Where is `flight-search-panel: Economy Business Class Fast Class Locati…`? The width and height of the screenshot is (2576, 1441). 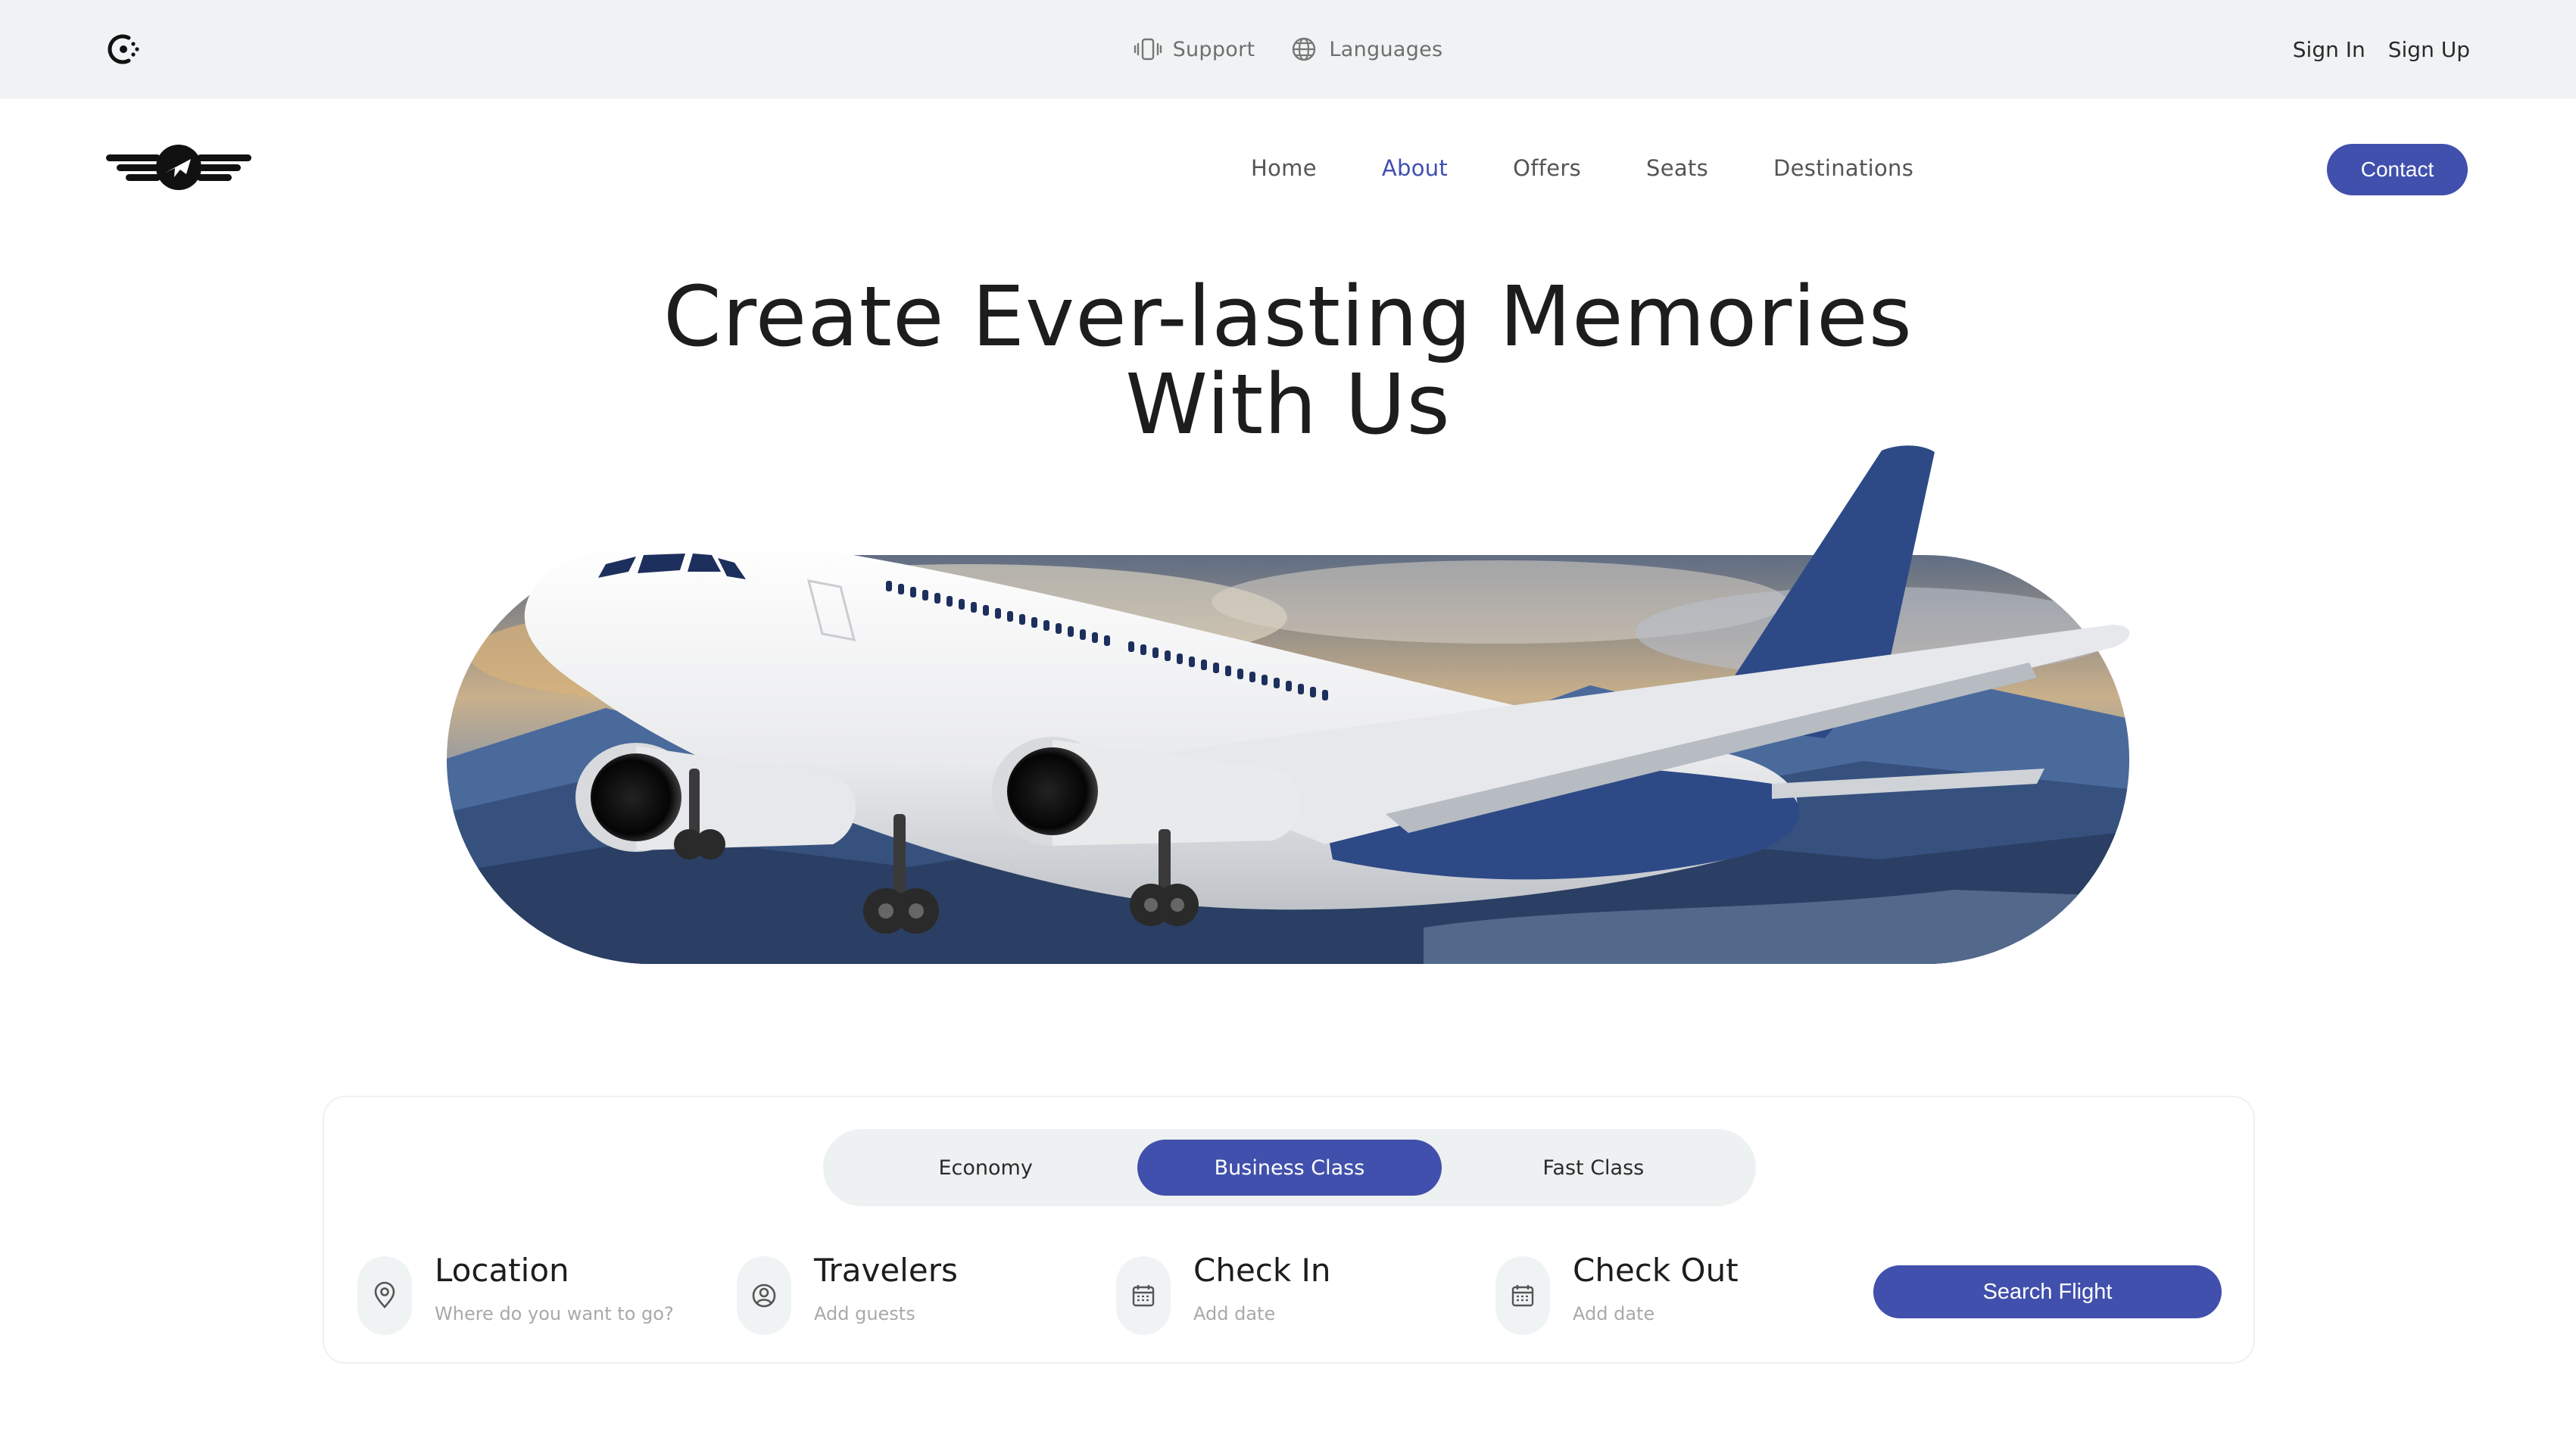 flight-search-panel: Economy Business Class Fast Class Locati… is located at coordinates (1289, 1230).